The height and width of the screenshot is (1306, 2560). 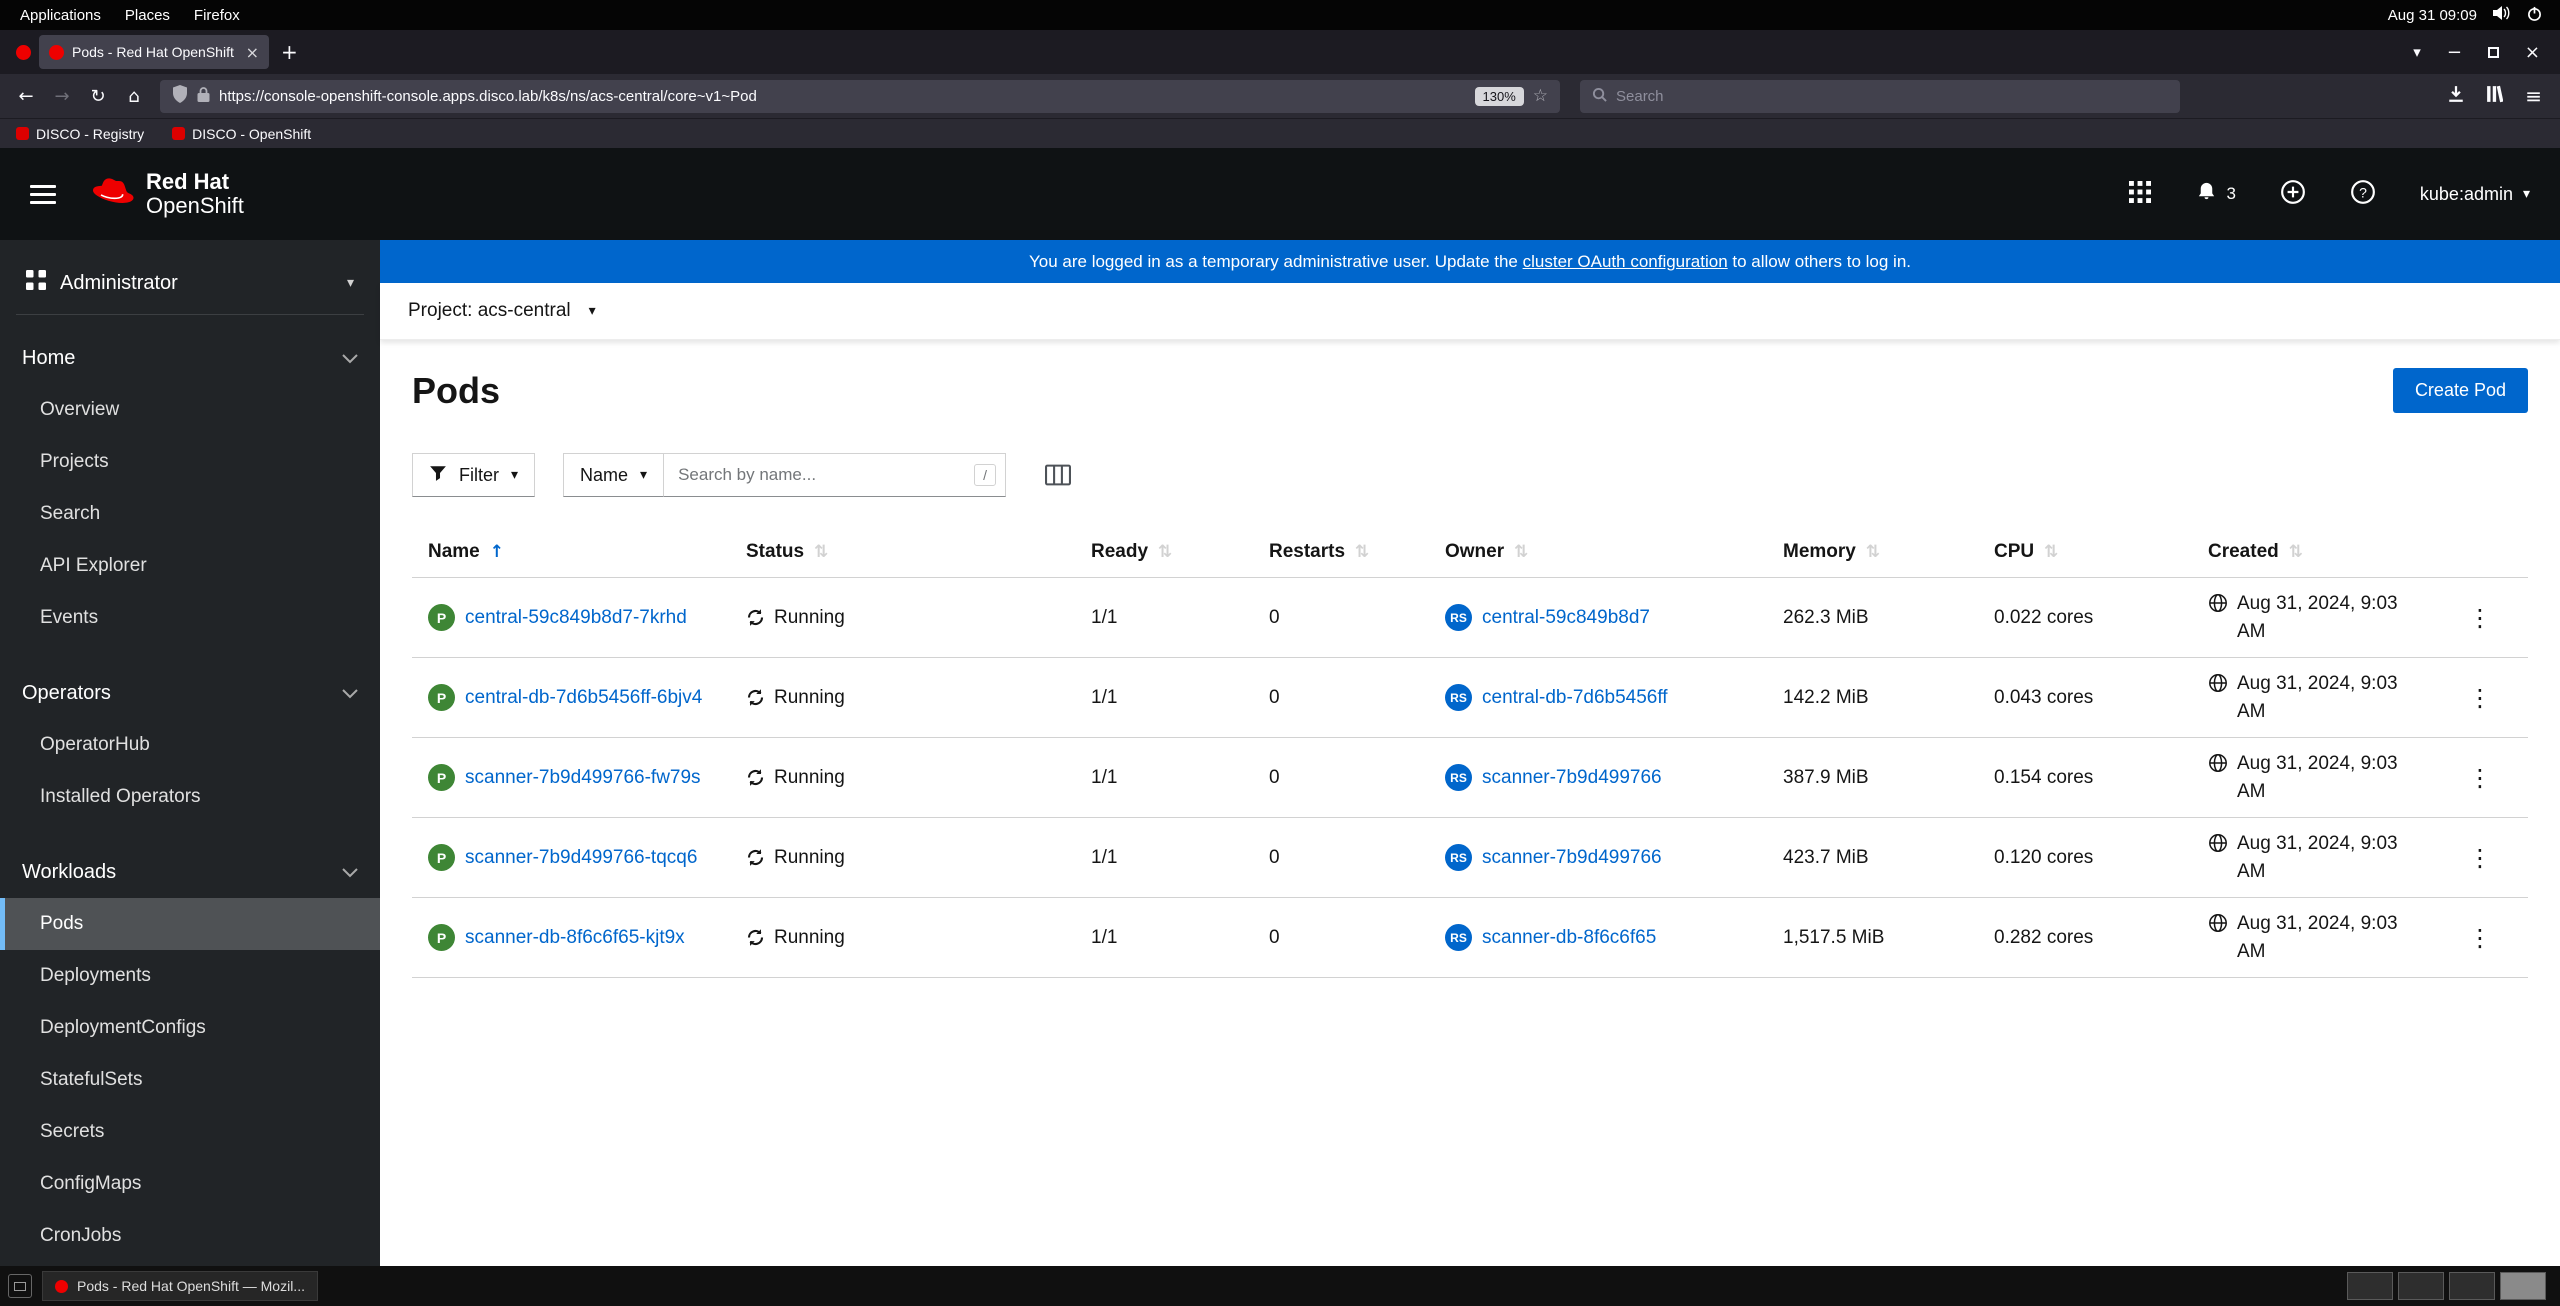 I want to click on user-menu: kube:admin ▾, so click(x=2475, y=194).